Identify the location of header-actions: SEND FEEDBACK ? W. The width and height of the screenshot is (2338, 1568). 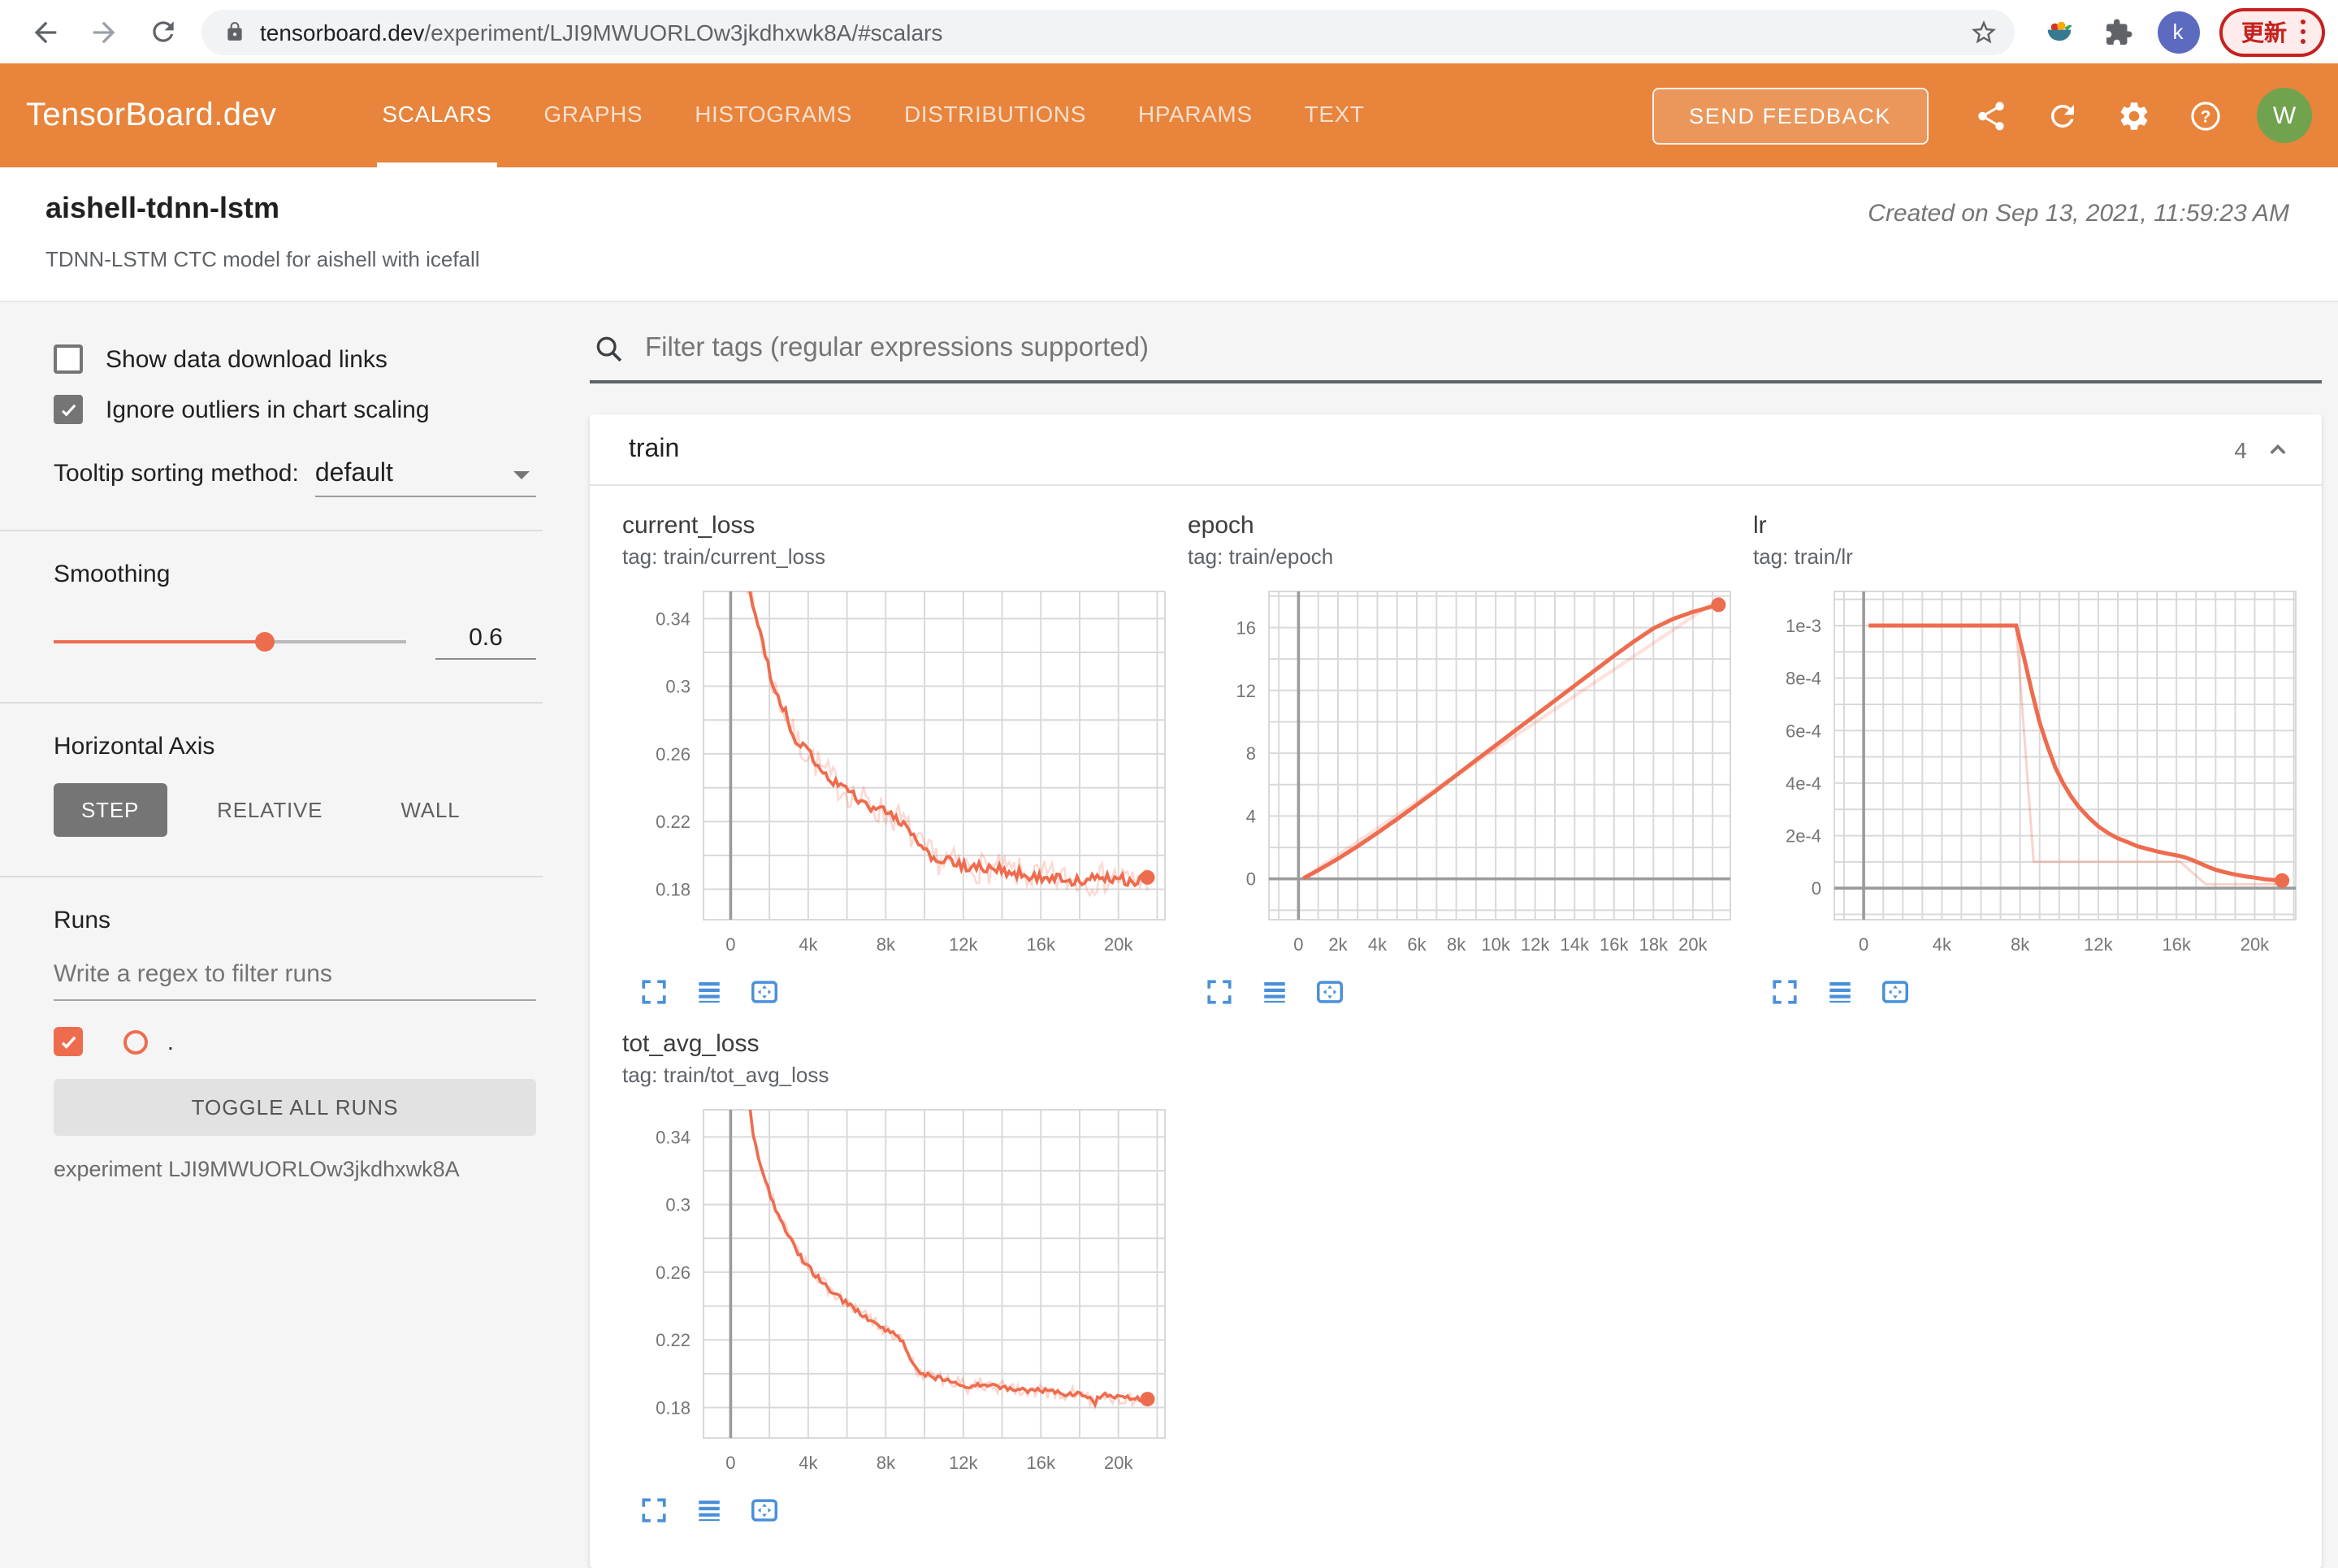
(1982, 115).